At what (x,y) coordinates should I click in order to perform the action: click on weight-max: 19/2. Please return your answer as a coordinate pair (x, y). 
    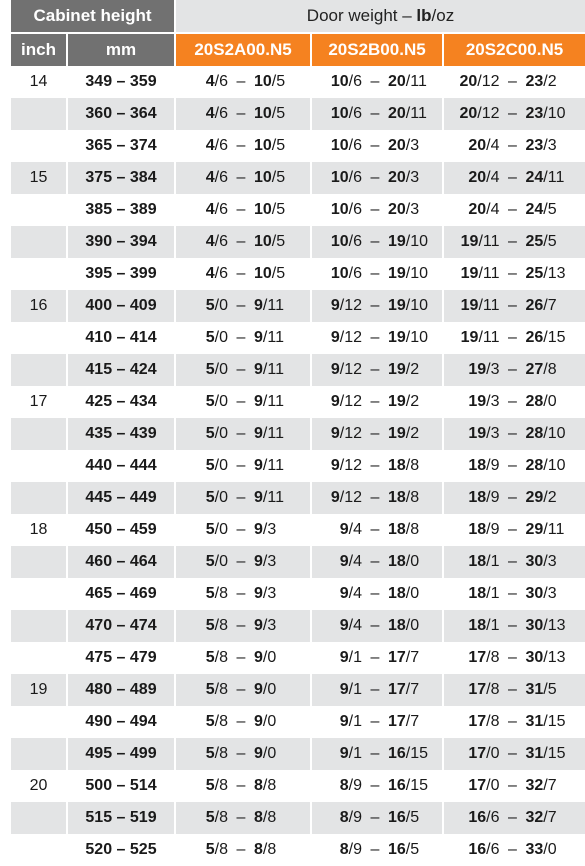
    Looking at the image, I should click on (413, 370).